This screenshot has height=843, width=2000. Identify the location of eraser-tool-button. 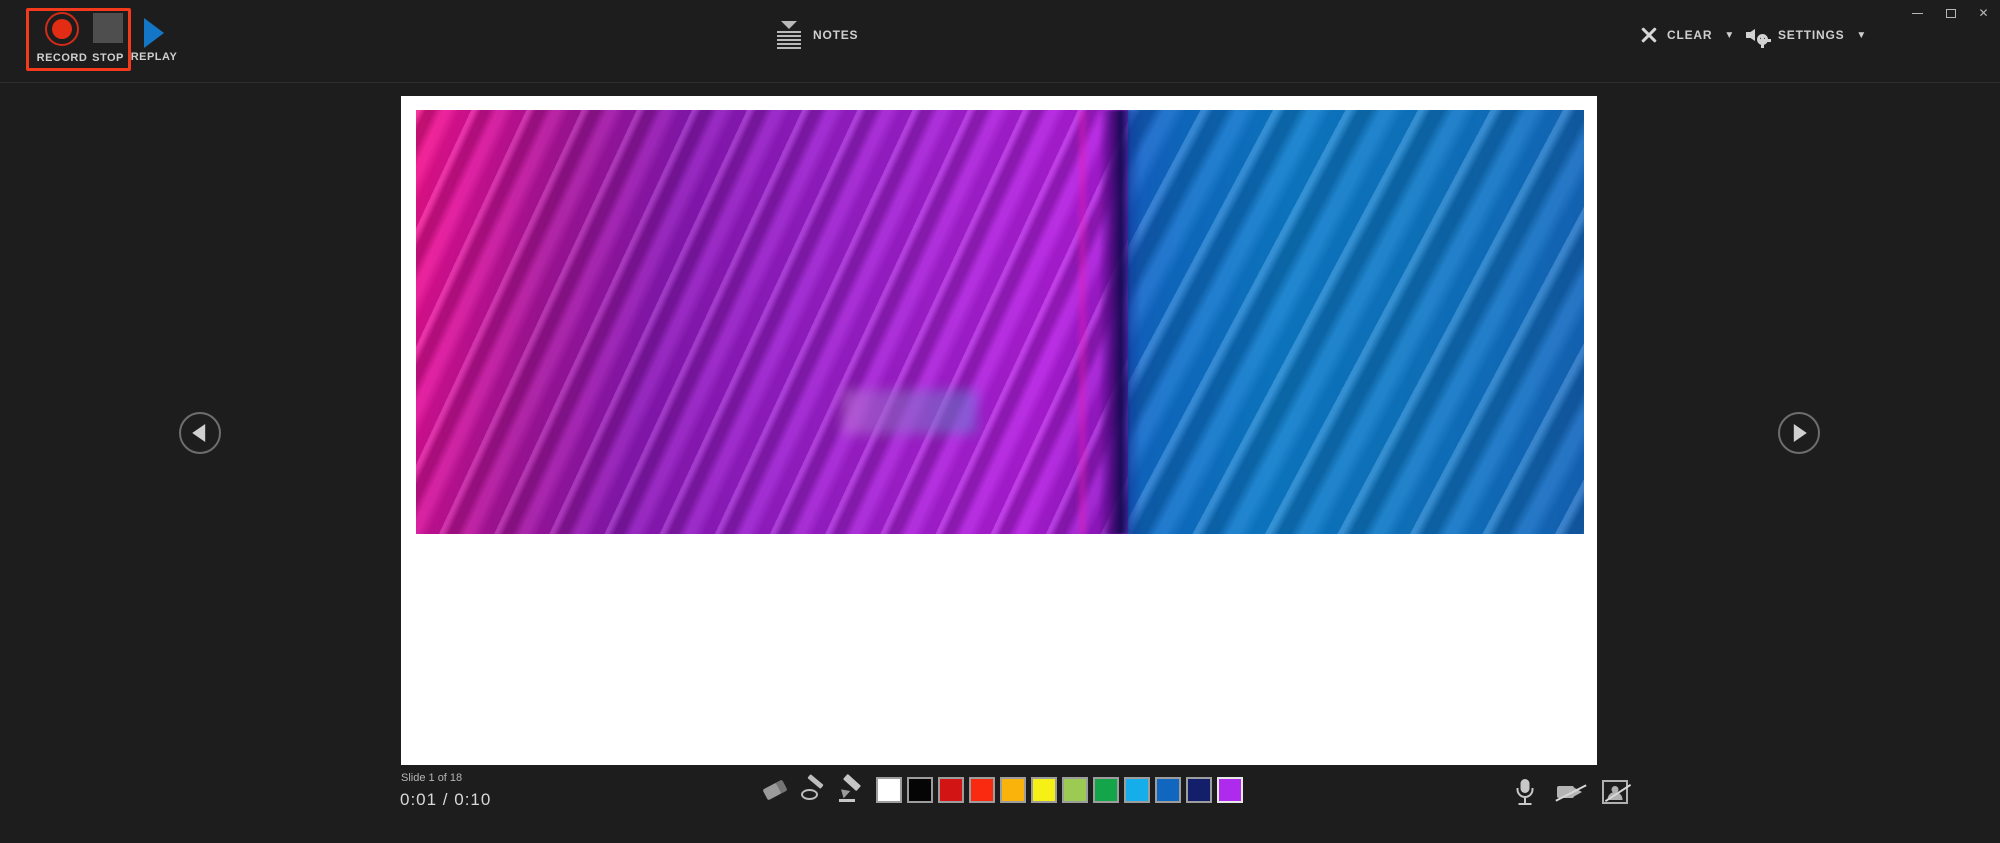
(775, 790).